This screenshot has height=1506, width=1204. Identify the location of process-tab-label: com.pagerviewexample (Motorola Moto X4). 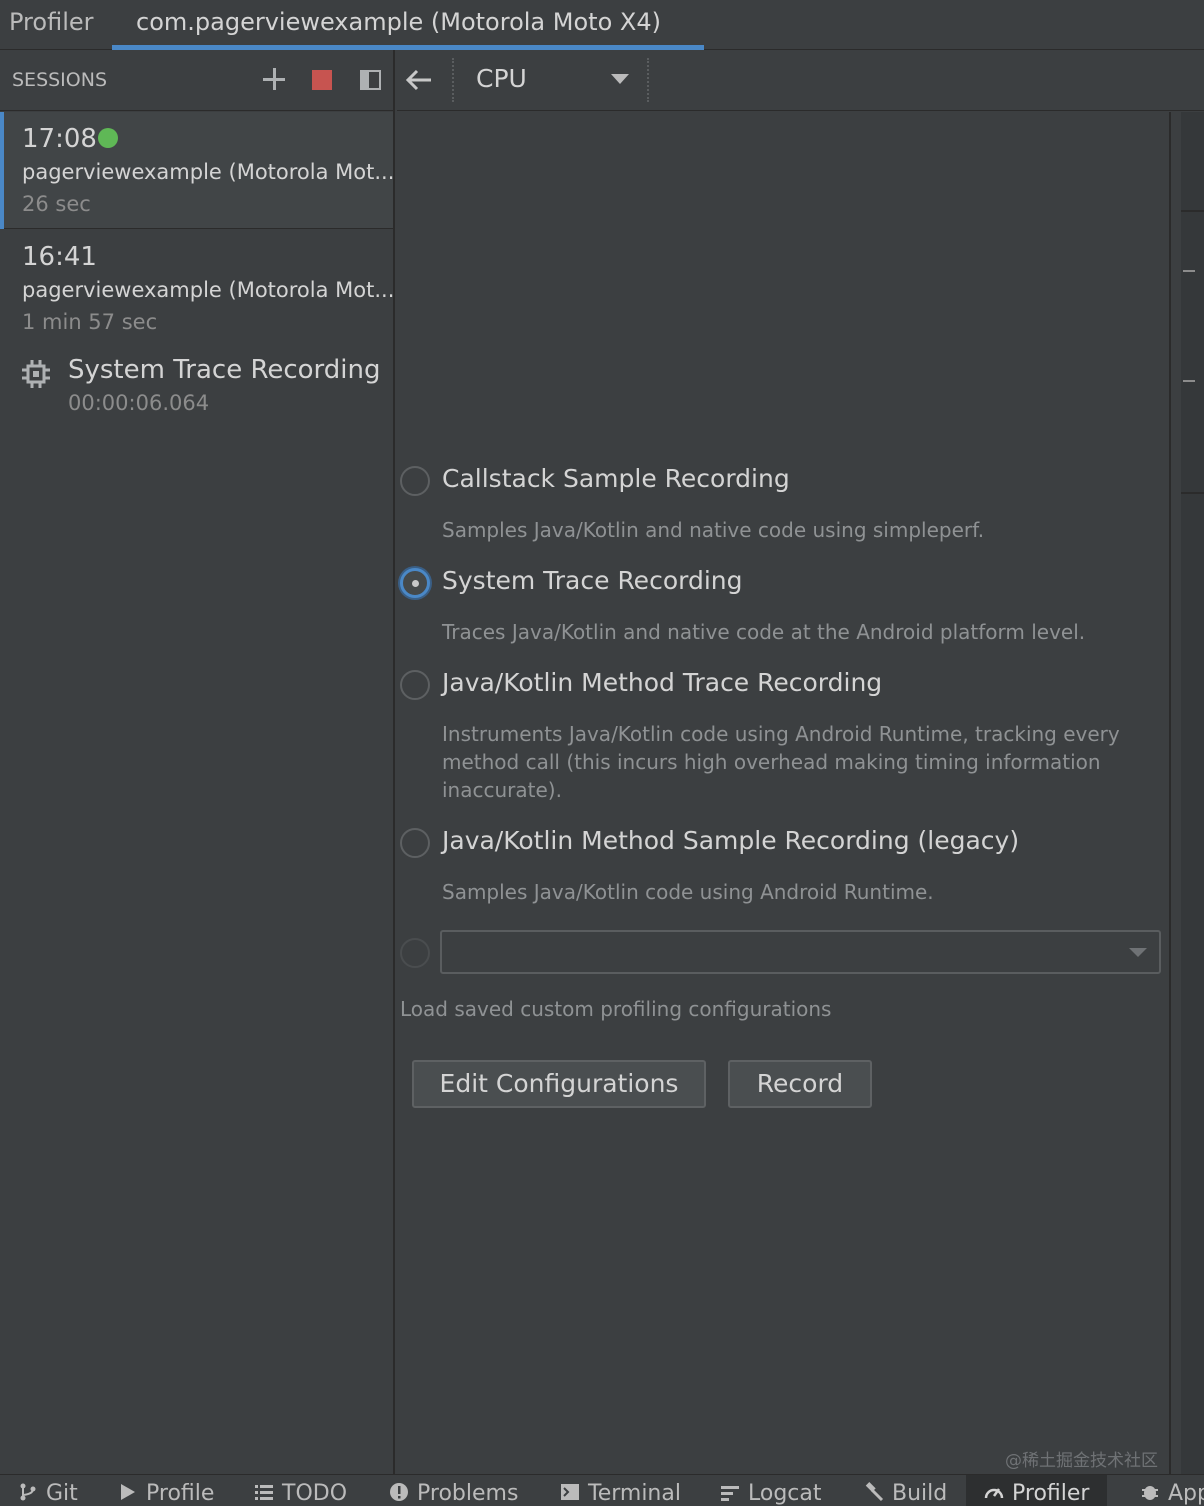
(398, 22).